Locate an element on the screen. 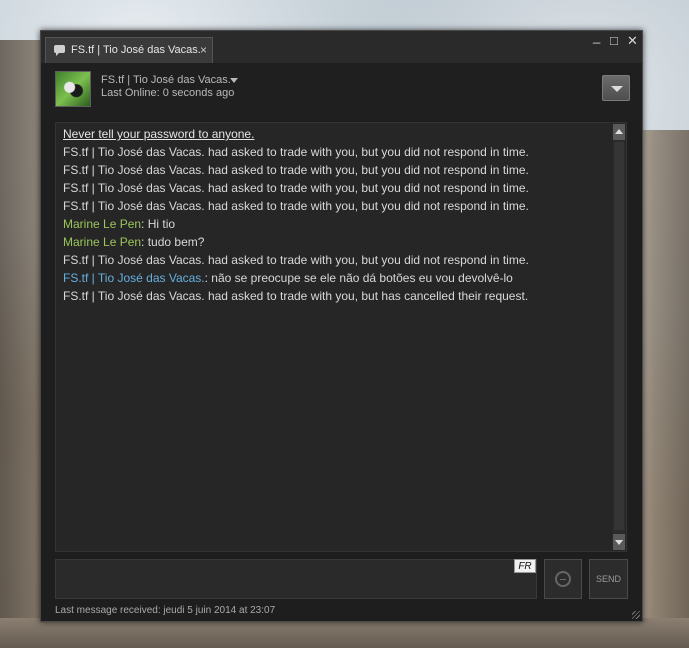 The image size is (689, 648). message-input is located at coordinates (296, 579).